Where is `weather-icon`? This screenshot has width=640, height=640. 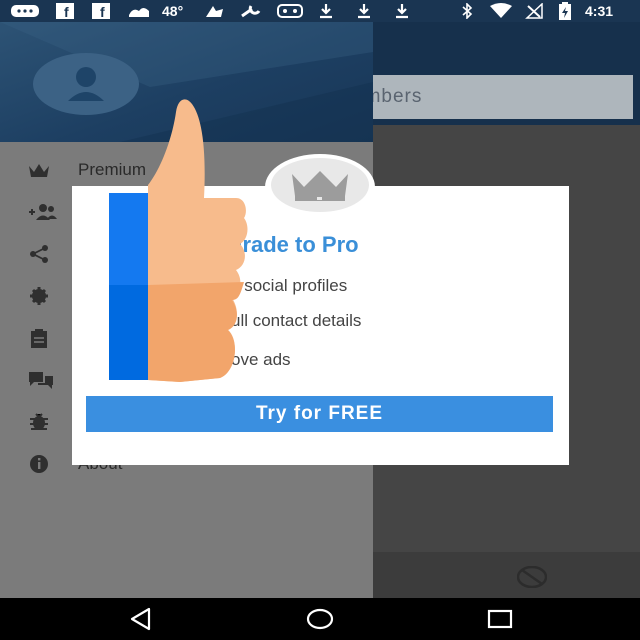 weather-icon is located at coordinates (139, 11).